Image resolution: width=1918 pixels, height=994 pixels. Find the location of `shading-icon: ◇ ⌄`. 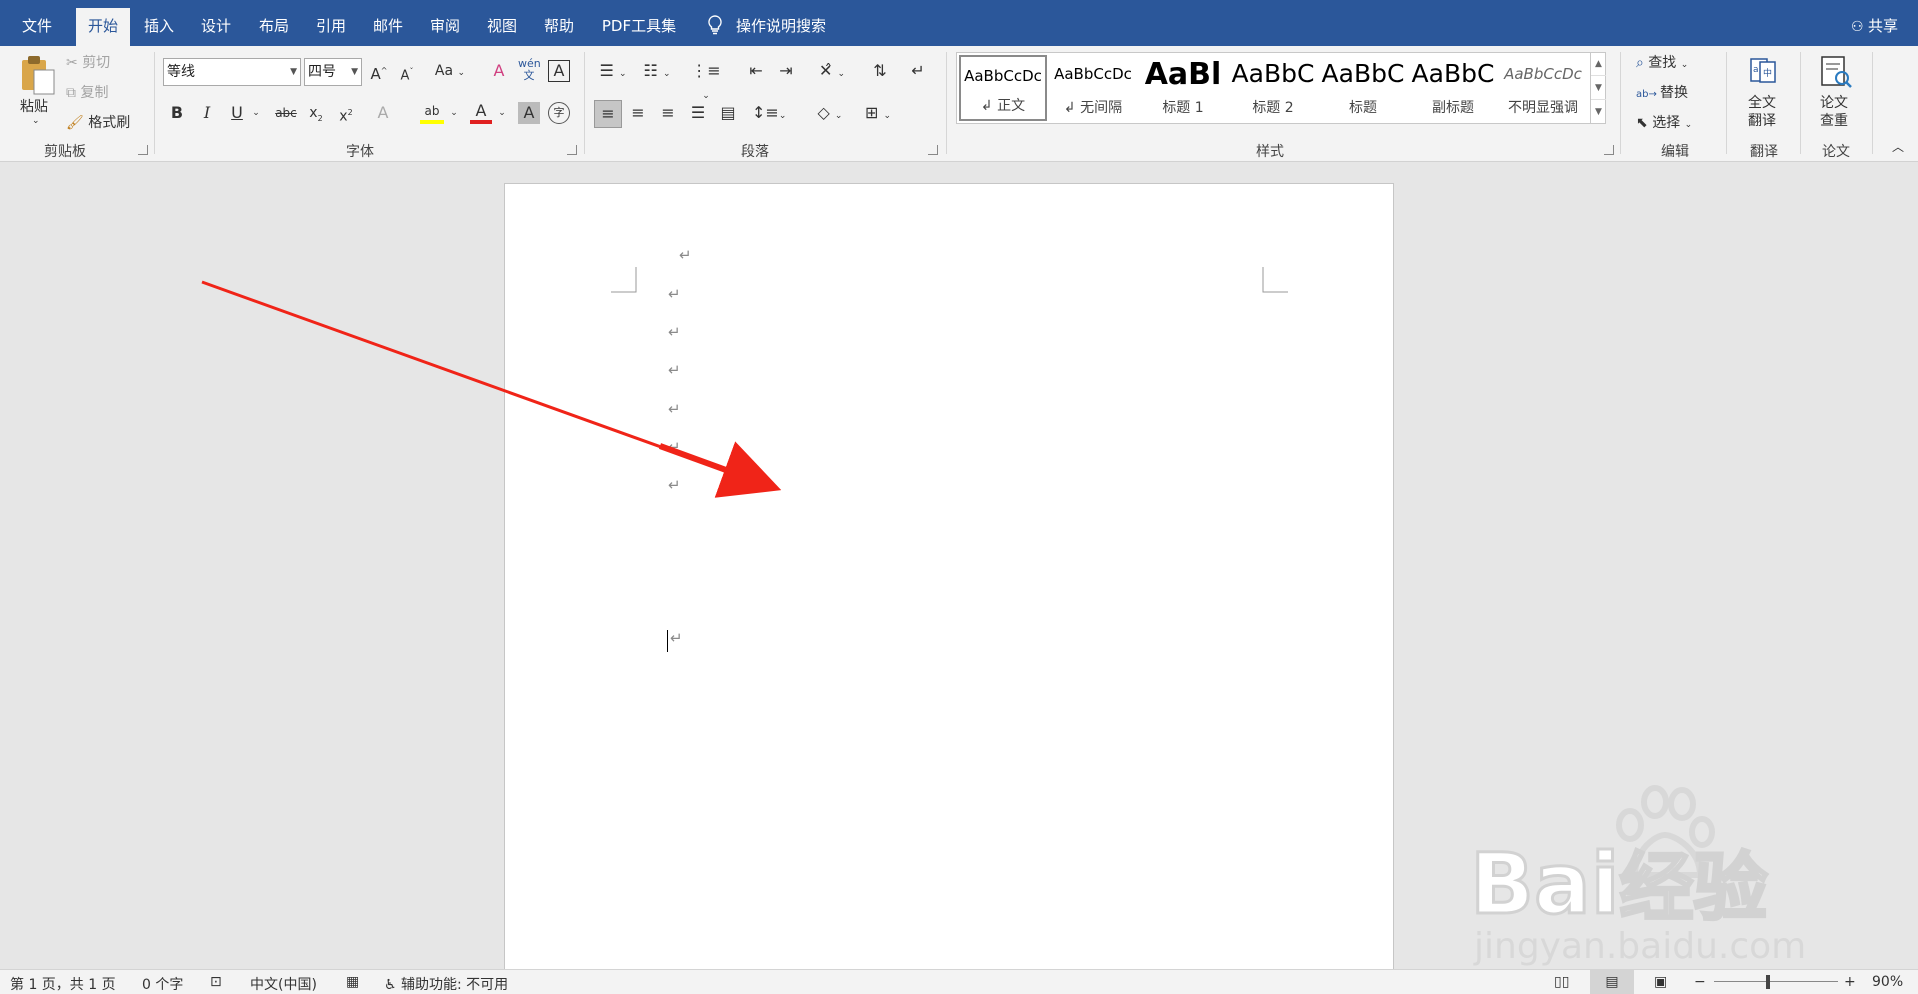

shading-icon: ◇ ⌄ is located at coordinates (830, 114).